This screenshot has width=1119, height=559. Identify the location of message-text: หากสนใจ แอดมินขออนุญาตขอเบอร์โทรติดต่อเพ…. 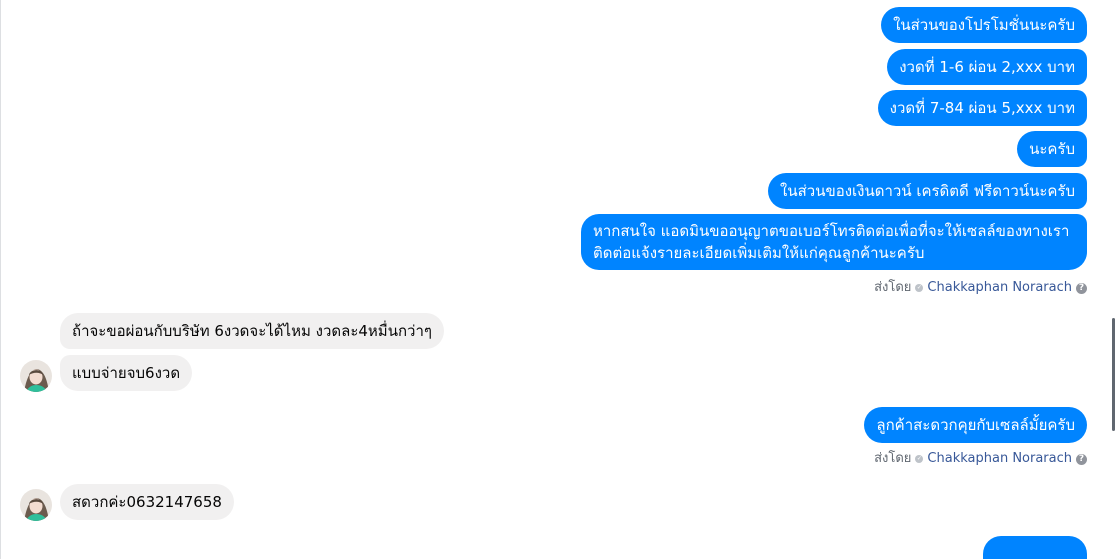
(831, 242).